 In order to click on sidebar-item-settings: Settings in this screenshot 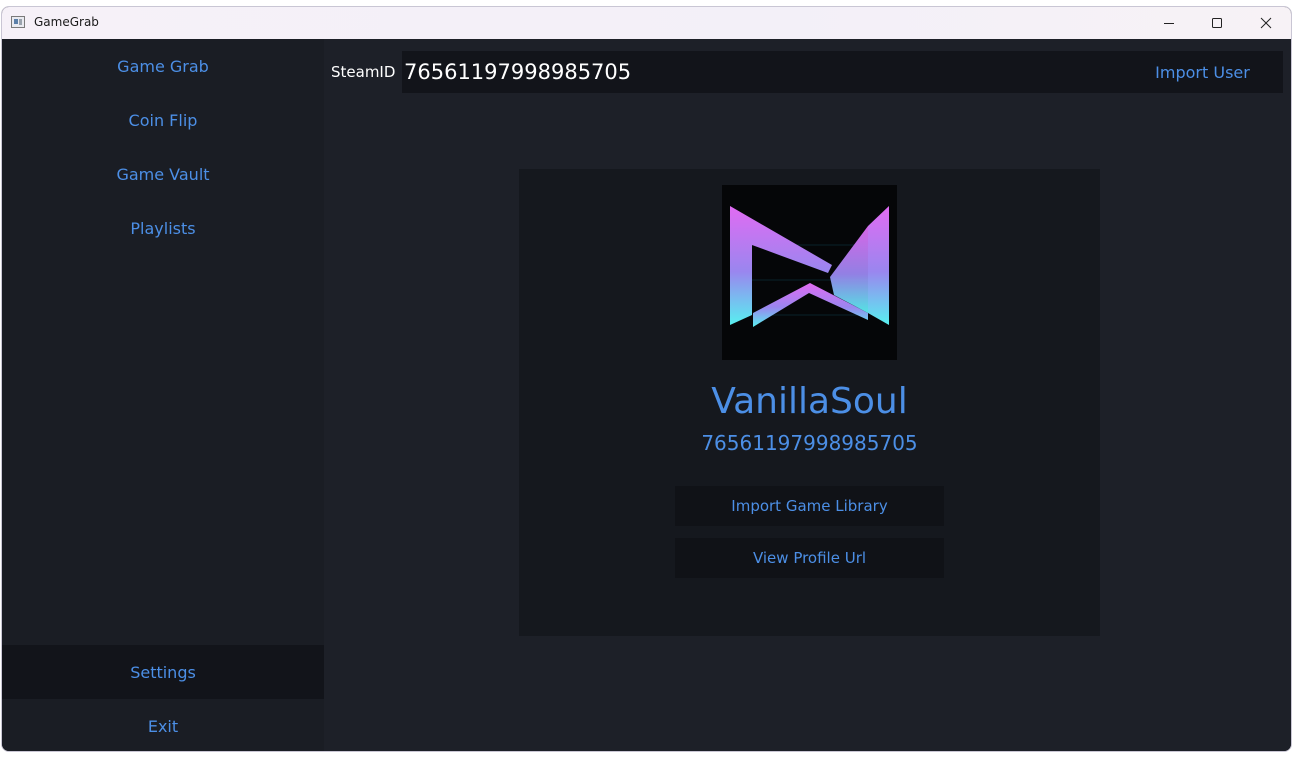, I will do `click(163, 672)`.